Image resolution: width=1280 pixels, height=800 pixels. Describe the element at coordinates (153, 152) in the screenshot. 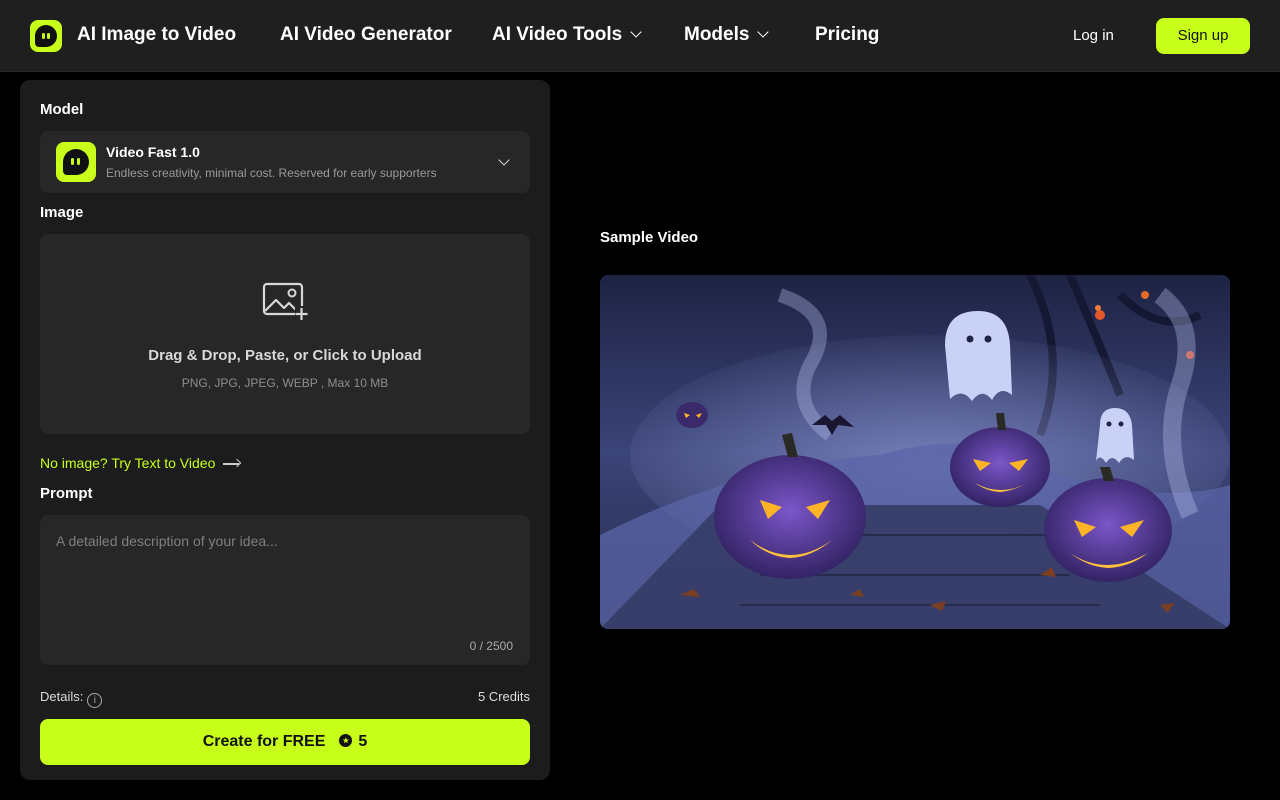

I see `model-name: Video Fast 1.0` at that location.